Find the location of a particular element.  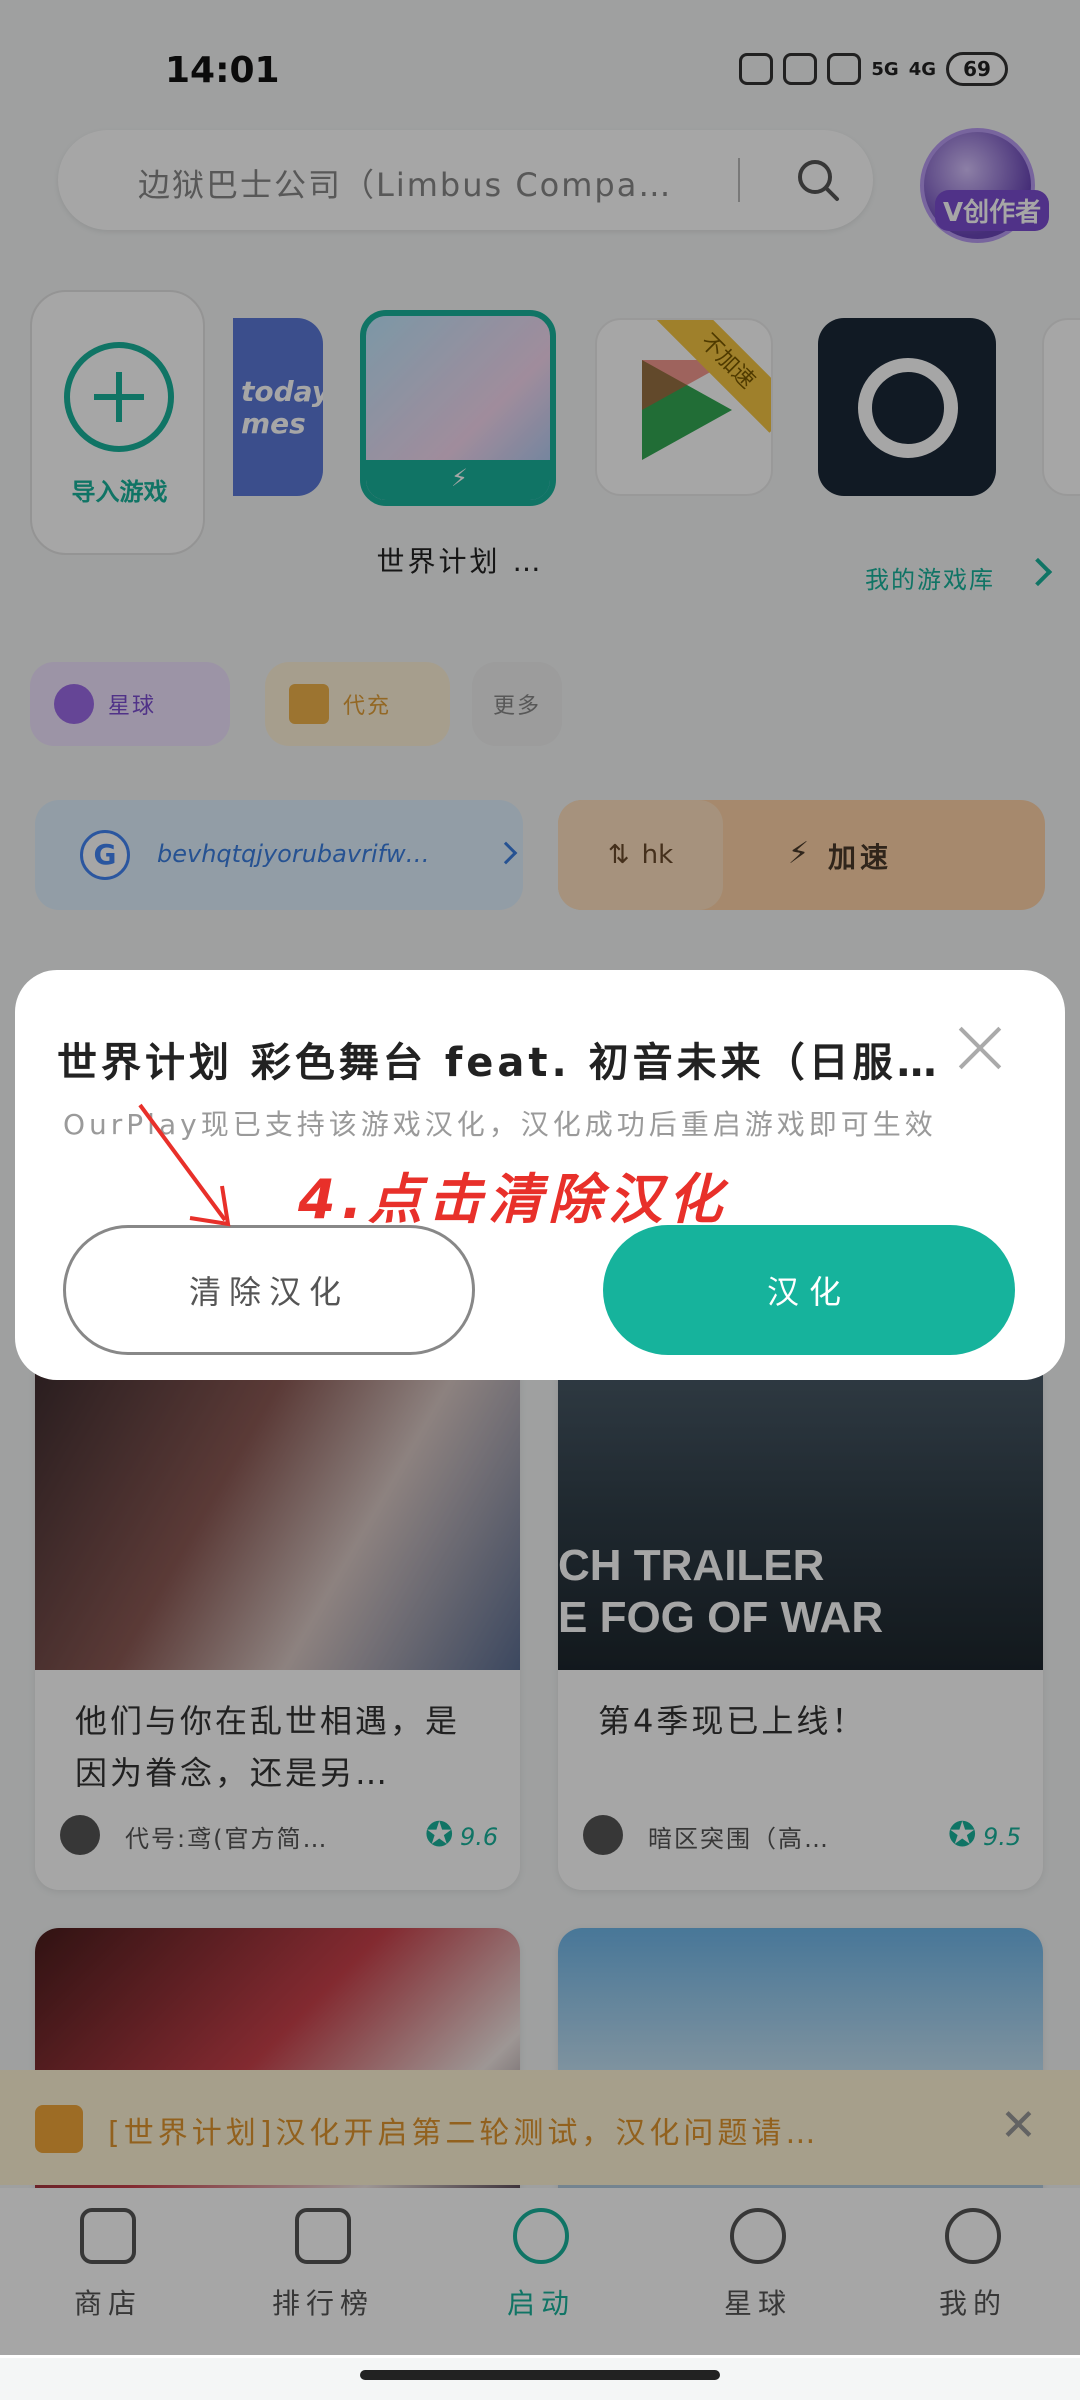

clear-translation-button: 清除汉化 is located at coordinates (269, 1290).